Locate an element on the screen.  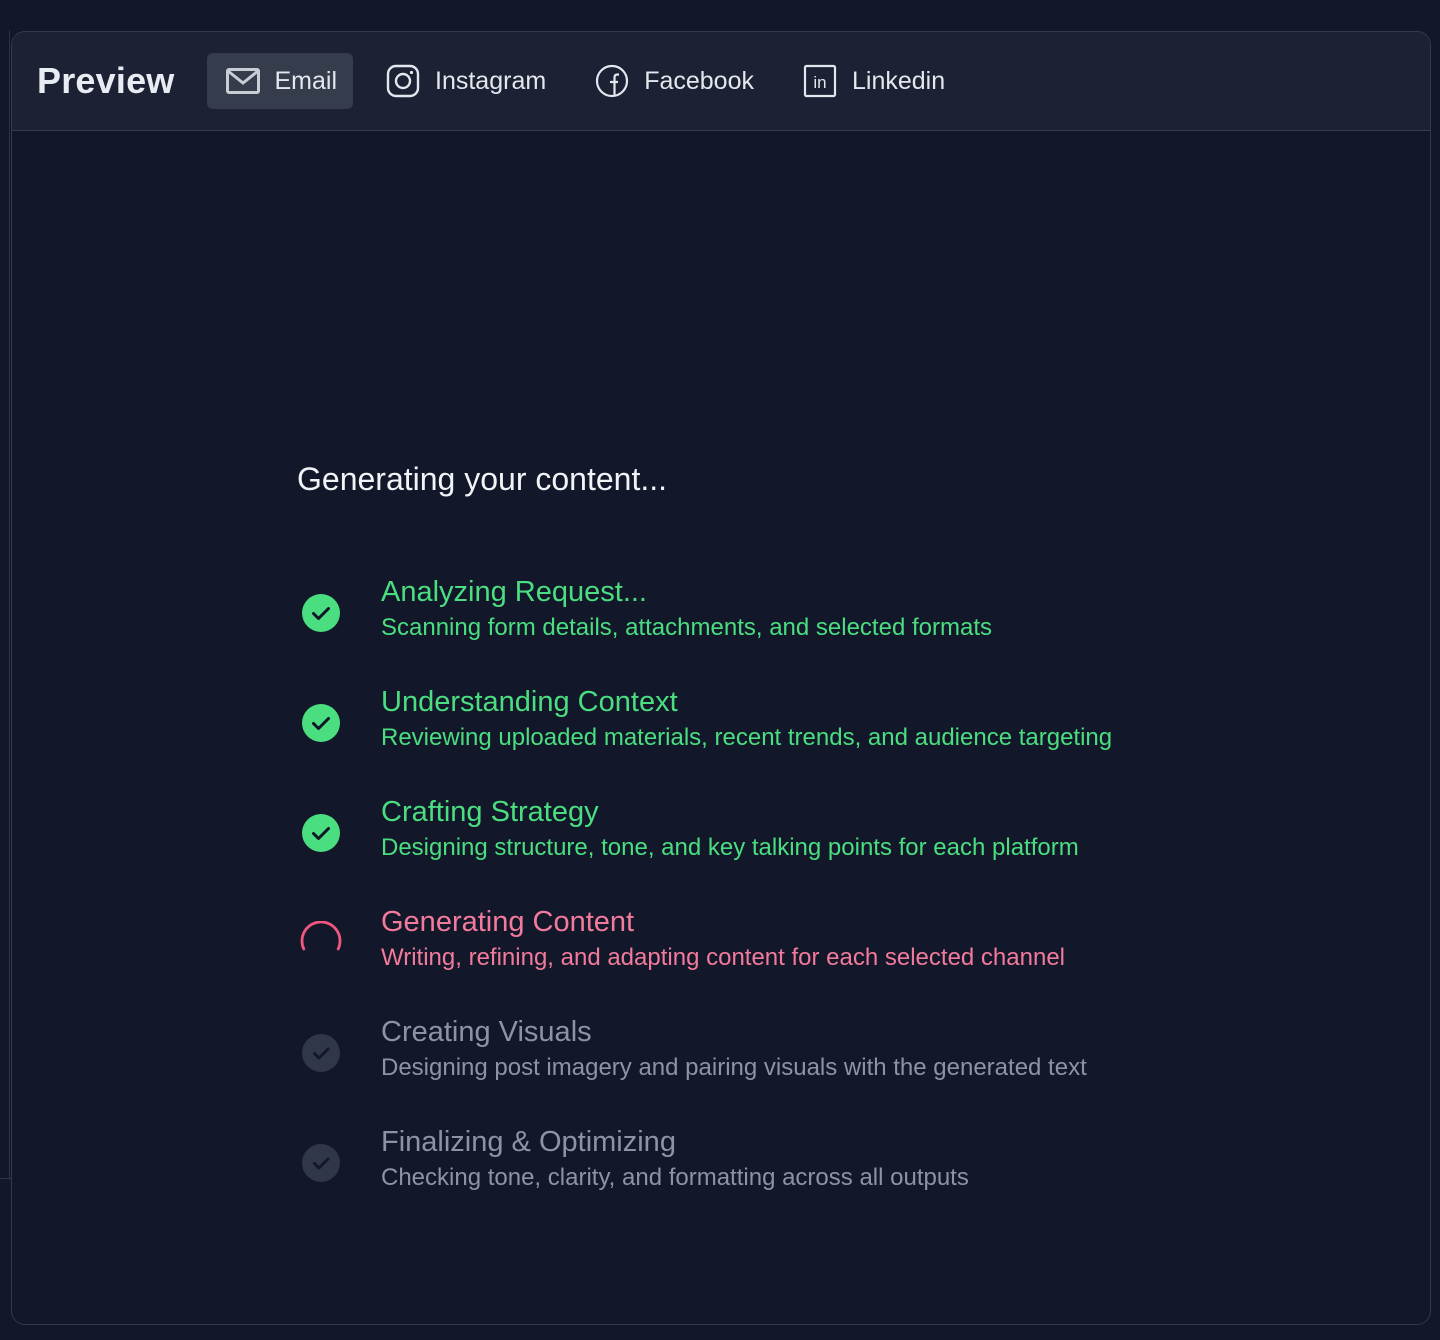
tab-instagram: Instagram is located at coordinates (464, 81).